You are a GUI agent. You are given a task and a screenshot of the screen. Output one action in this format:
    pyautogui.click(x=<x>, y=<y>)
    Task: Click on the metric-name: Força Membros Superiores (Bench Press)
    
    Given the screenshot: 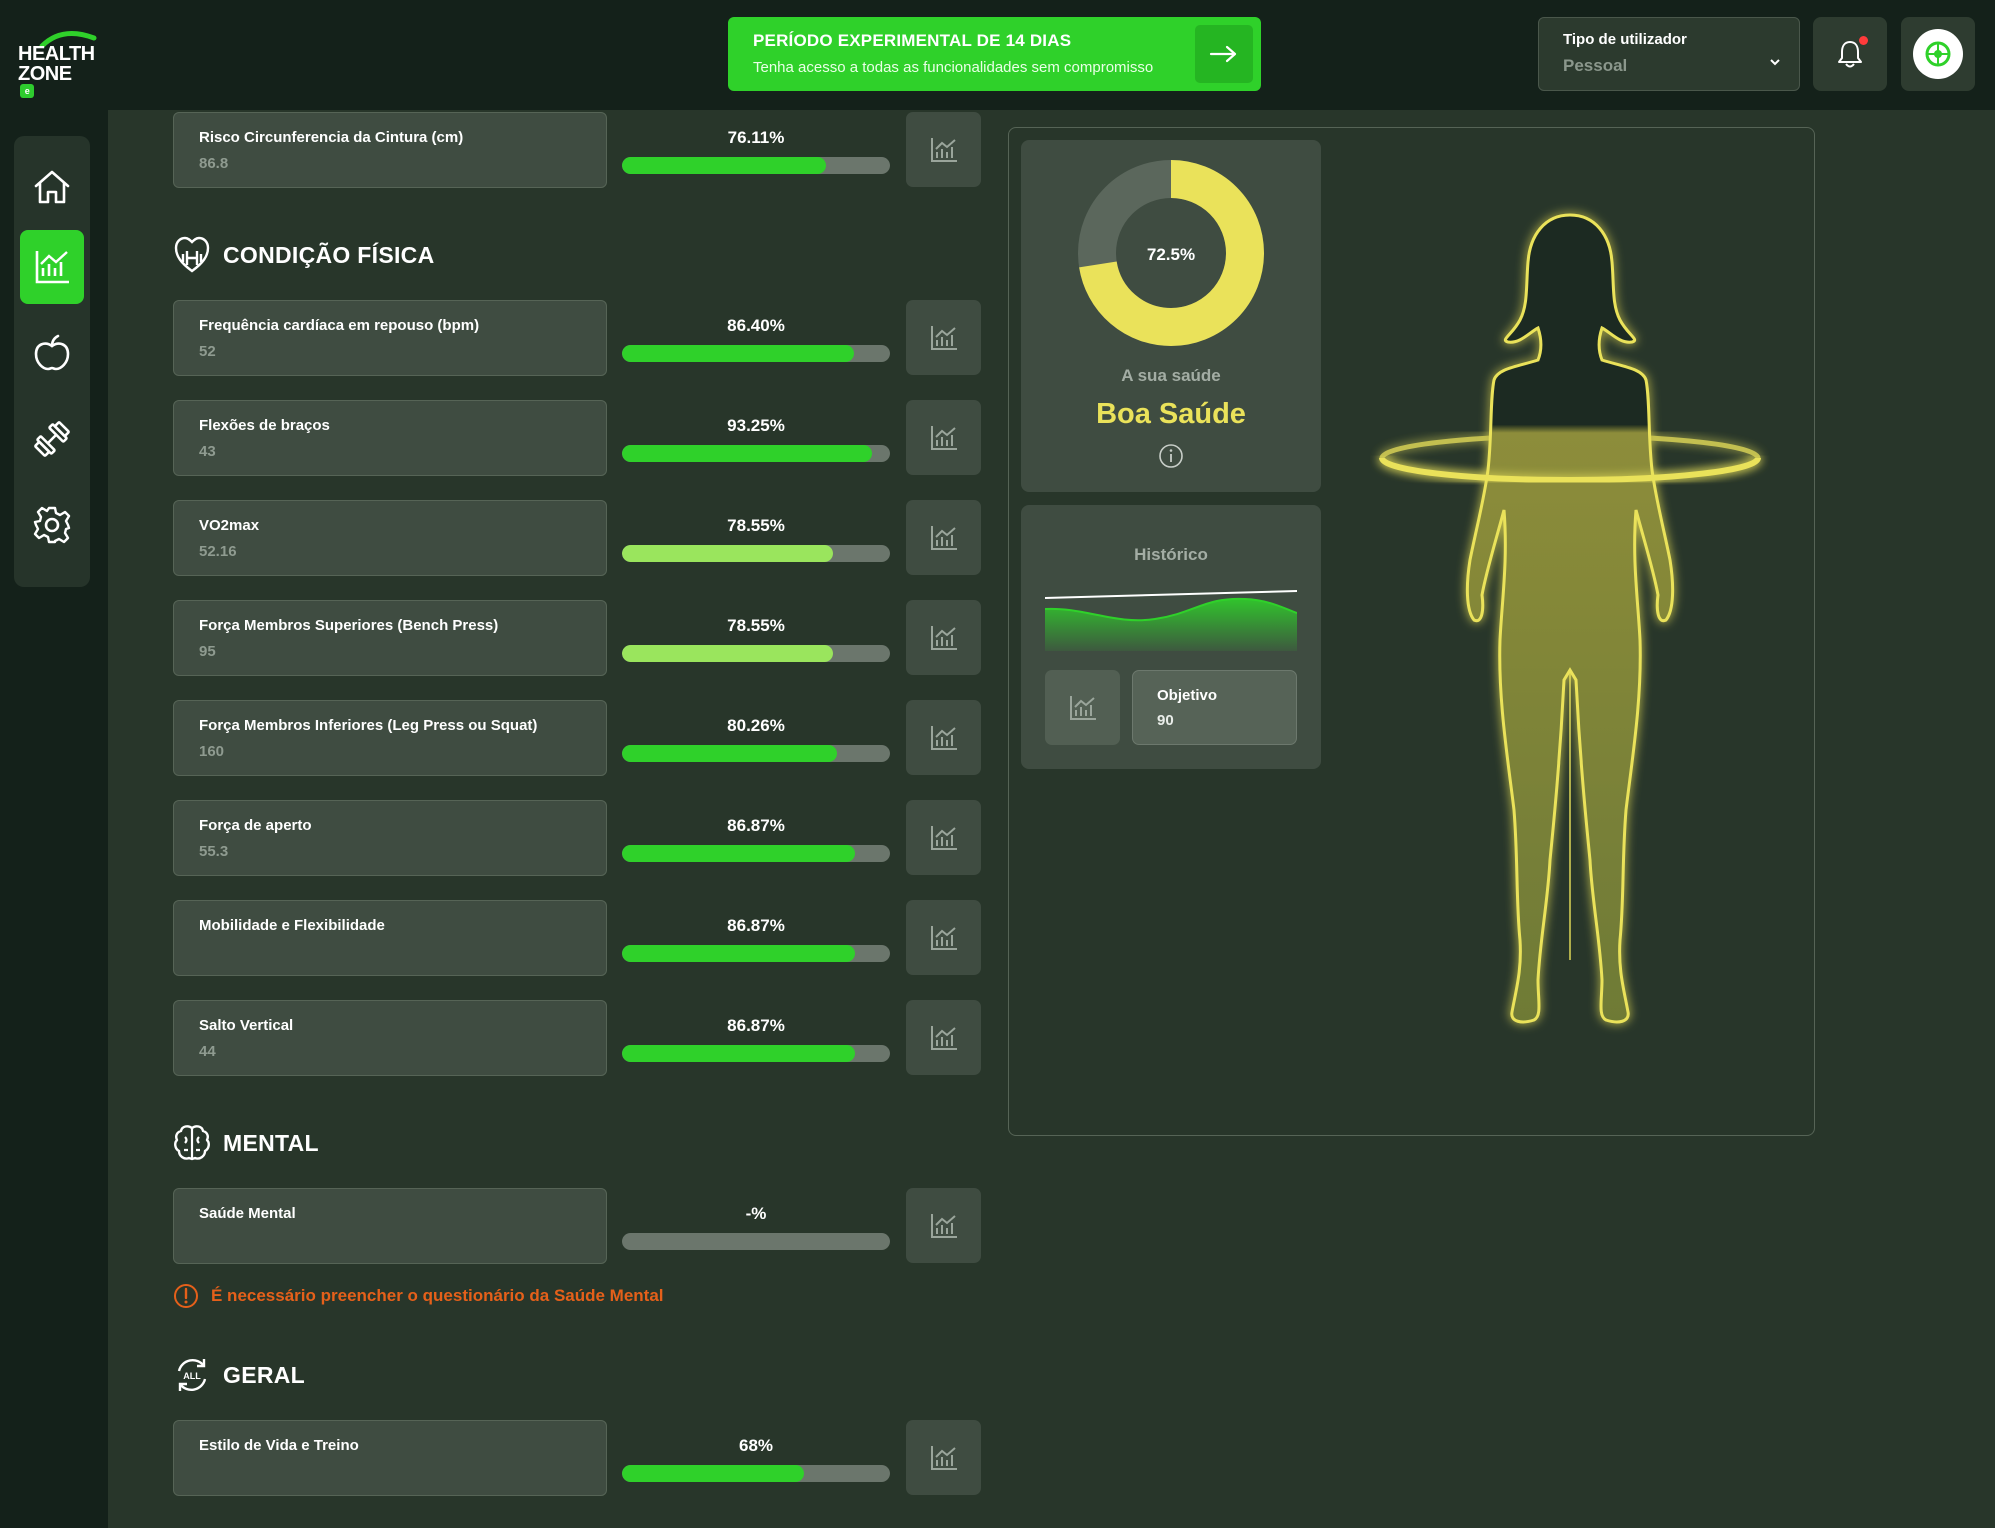 What is the action you would take?
    pyautogui.click(x=349, y=625)
    